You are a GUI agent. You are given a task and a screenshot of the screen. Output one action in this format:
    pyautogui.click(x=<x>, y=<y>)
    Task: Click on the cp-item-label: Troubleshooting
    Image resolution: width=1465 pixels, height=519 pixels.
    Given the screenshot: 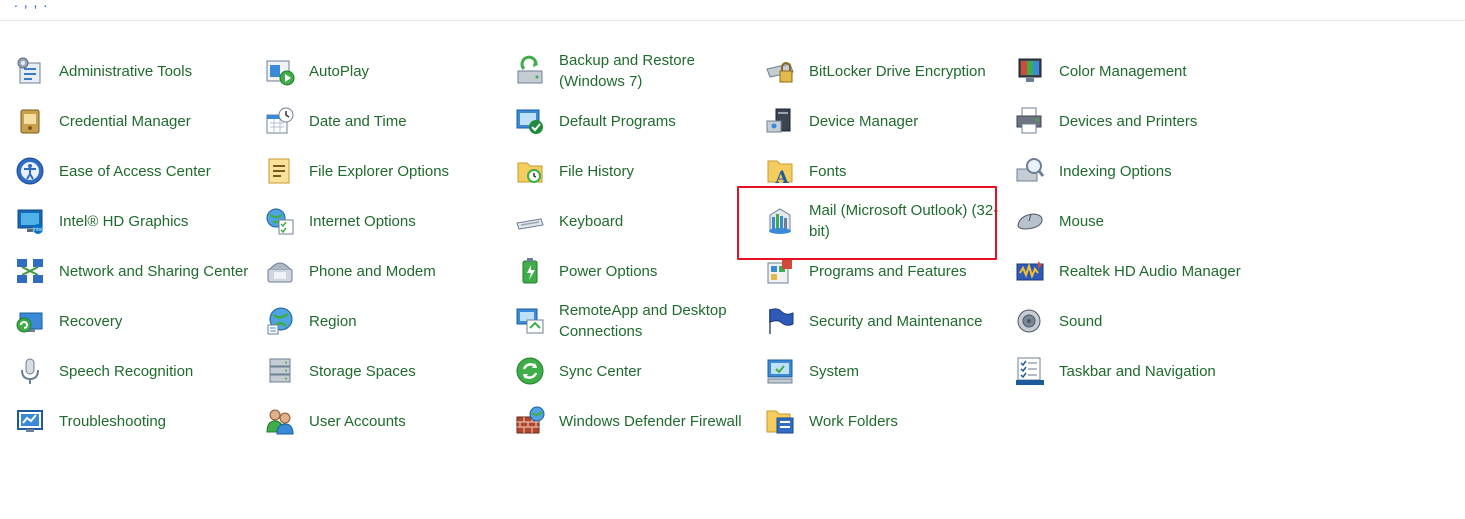 What is the action you would take?
    pyautogui.click(x=112, y=421)
    